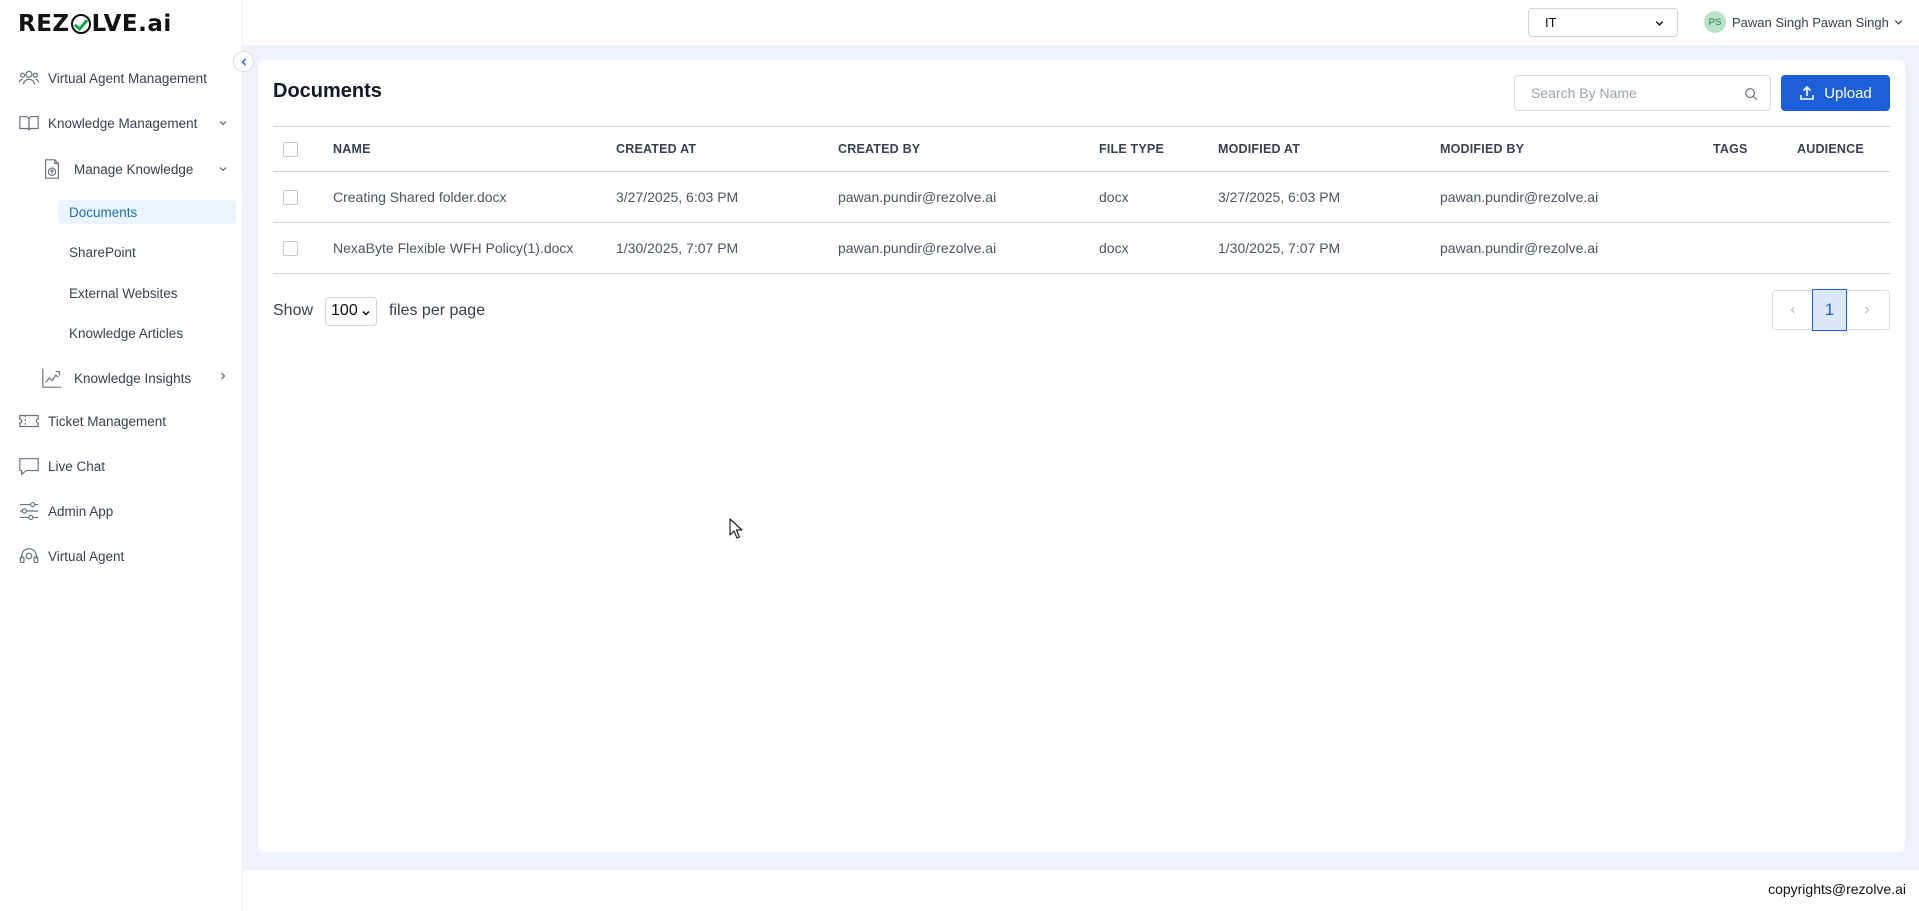 The width and height of the screenshot is (1919, 911). What do you see at coordinates (134, 169) in the screenshot?
I see `sidebar-item-label: Manage Knowledge` at bounding box center [134, 169].